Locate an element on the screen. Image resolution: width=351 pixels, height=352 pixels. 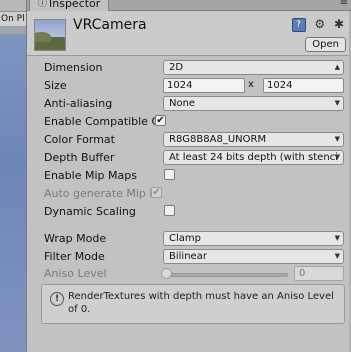
depth-buffer-label: Depth Buffer is located at coordinates (79, 157).